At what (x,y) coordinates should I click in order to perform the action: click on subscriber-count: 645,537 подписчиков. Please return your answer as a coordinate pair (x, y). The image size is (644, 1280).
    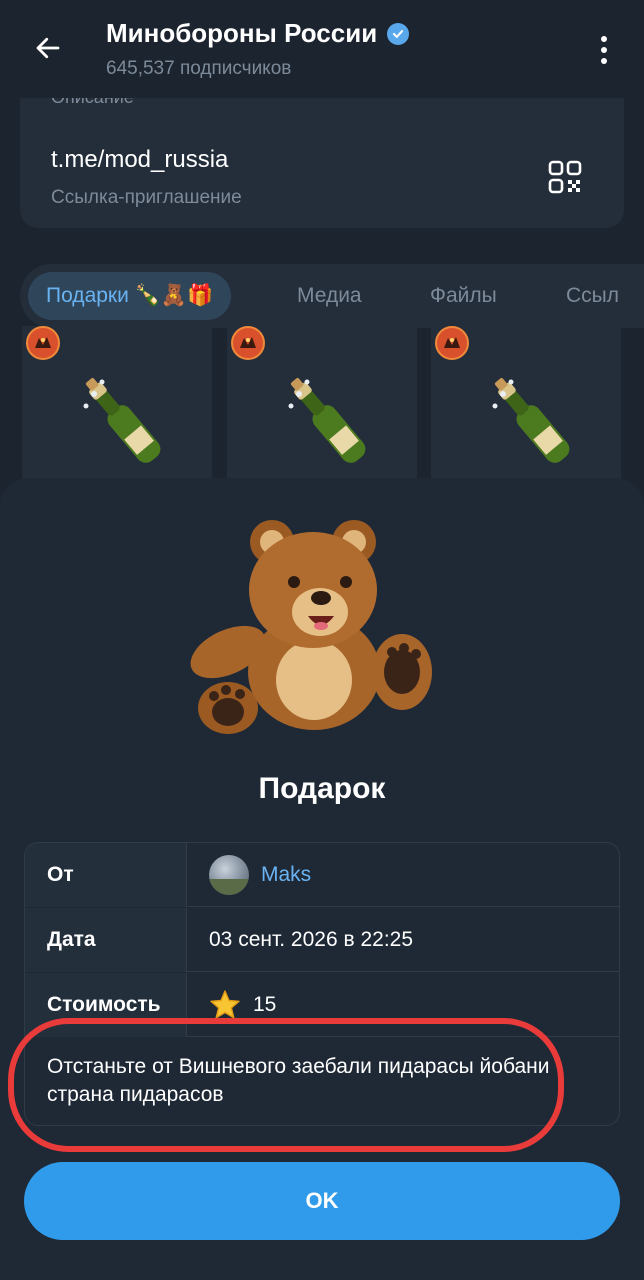
    Looking at the image, I should click on (199, 68).